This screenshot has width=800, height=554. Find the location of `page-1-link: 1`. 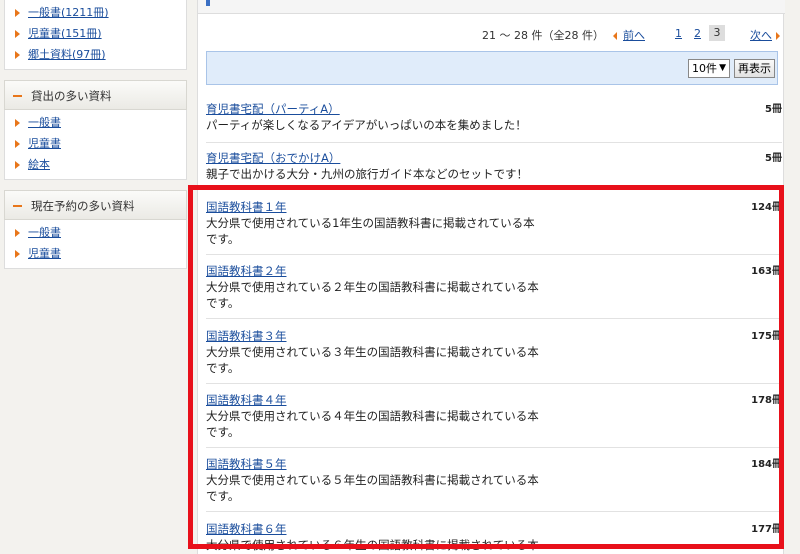

page-1-link: 1 is located at coordinates (678, 33).